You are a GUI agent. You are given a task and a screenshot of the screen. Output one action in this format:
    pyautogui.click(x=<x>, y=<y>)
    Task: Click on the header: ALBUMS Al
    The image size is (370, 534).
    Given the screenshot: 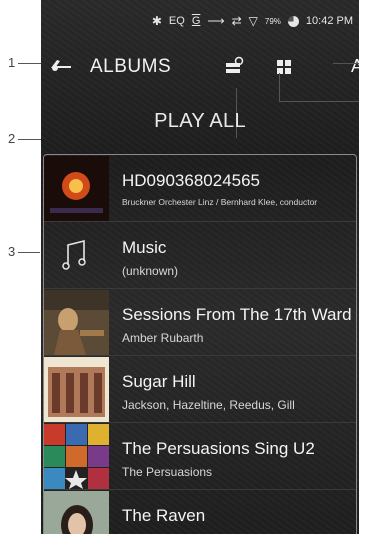 What is the action you would take?
    pyautogui.click(x=200, y=66)
    